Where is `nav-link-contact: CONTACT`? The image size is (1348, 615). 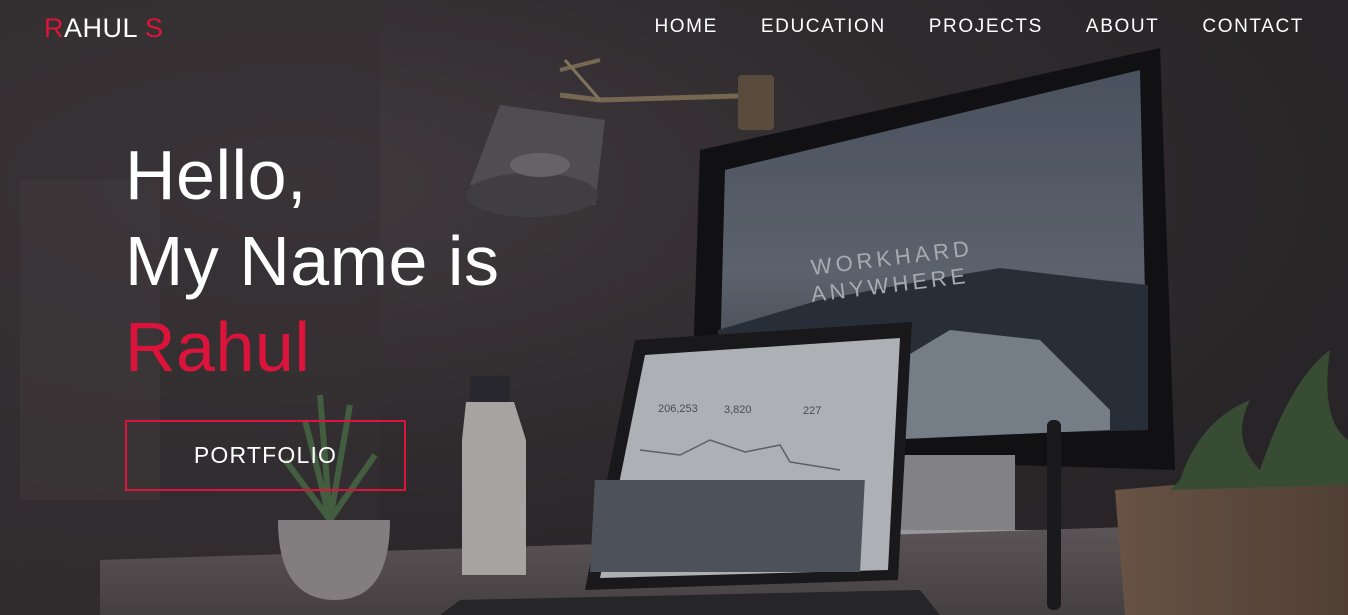 nav-link-contact: CONTACT is located at coordinates (1253, 26).